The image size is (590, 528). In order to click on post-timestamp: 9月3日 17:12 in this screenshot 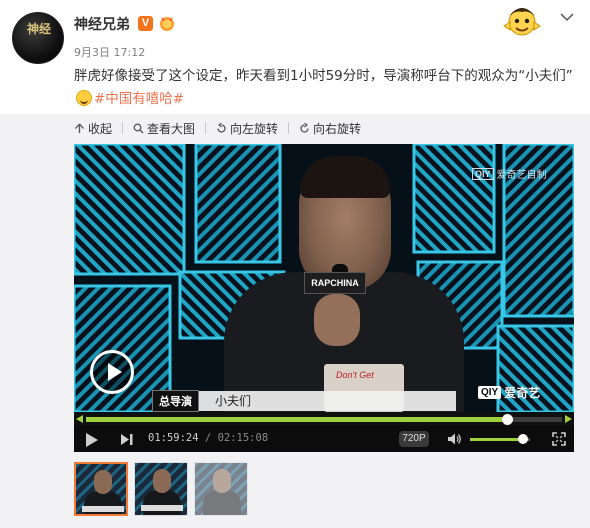, I will do `click(109, 52)`.